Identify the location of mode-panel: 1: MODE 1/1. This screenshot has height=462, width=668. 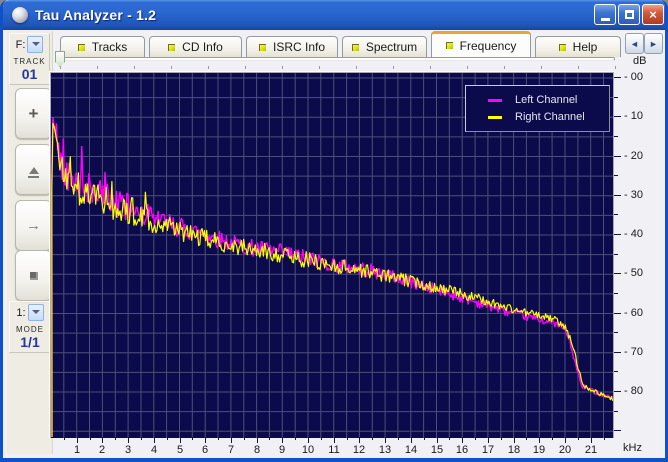
(30, 327).